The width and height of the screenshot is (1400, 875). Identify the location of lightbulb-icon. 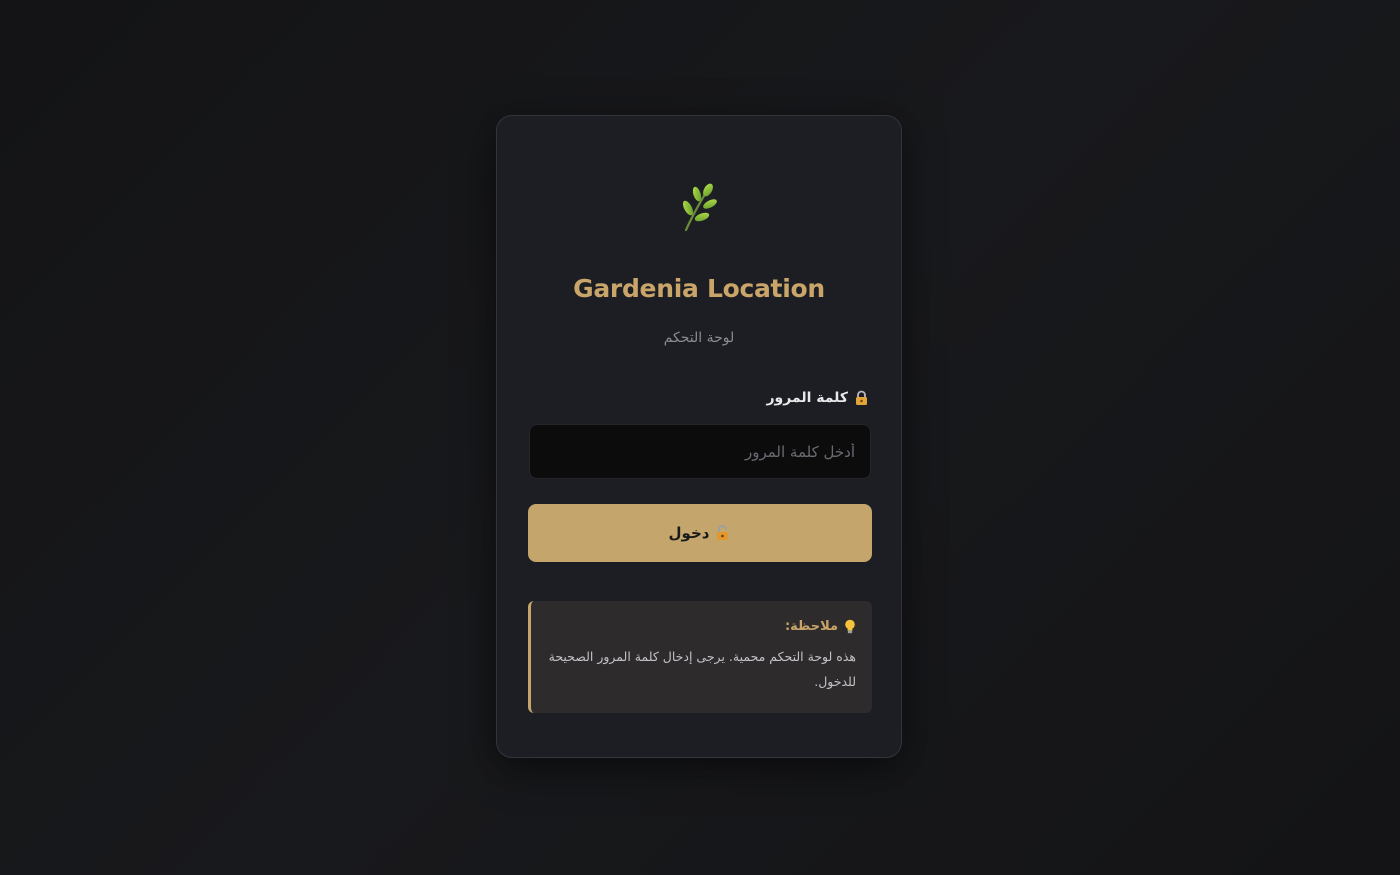
(850, 626).